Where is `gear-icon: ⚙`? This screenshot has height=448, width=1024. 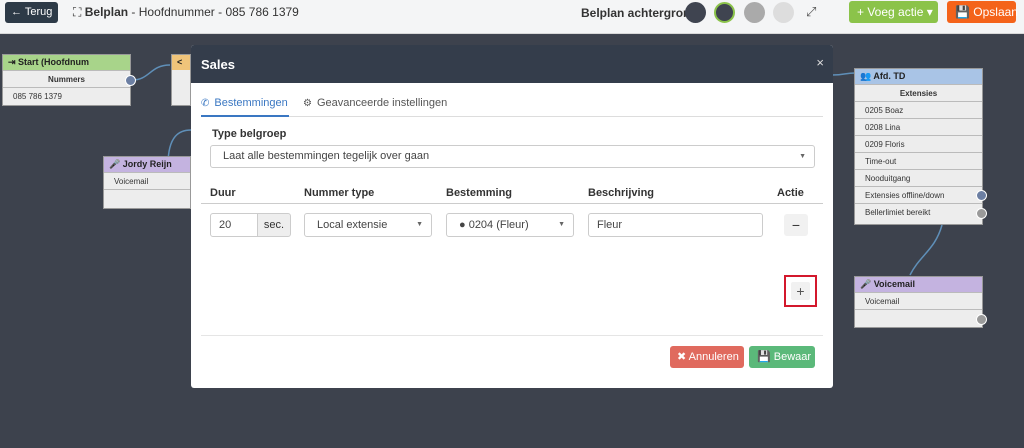
gear-icon: ⚙ is located at coordinates (307, 103).